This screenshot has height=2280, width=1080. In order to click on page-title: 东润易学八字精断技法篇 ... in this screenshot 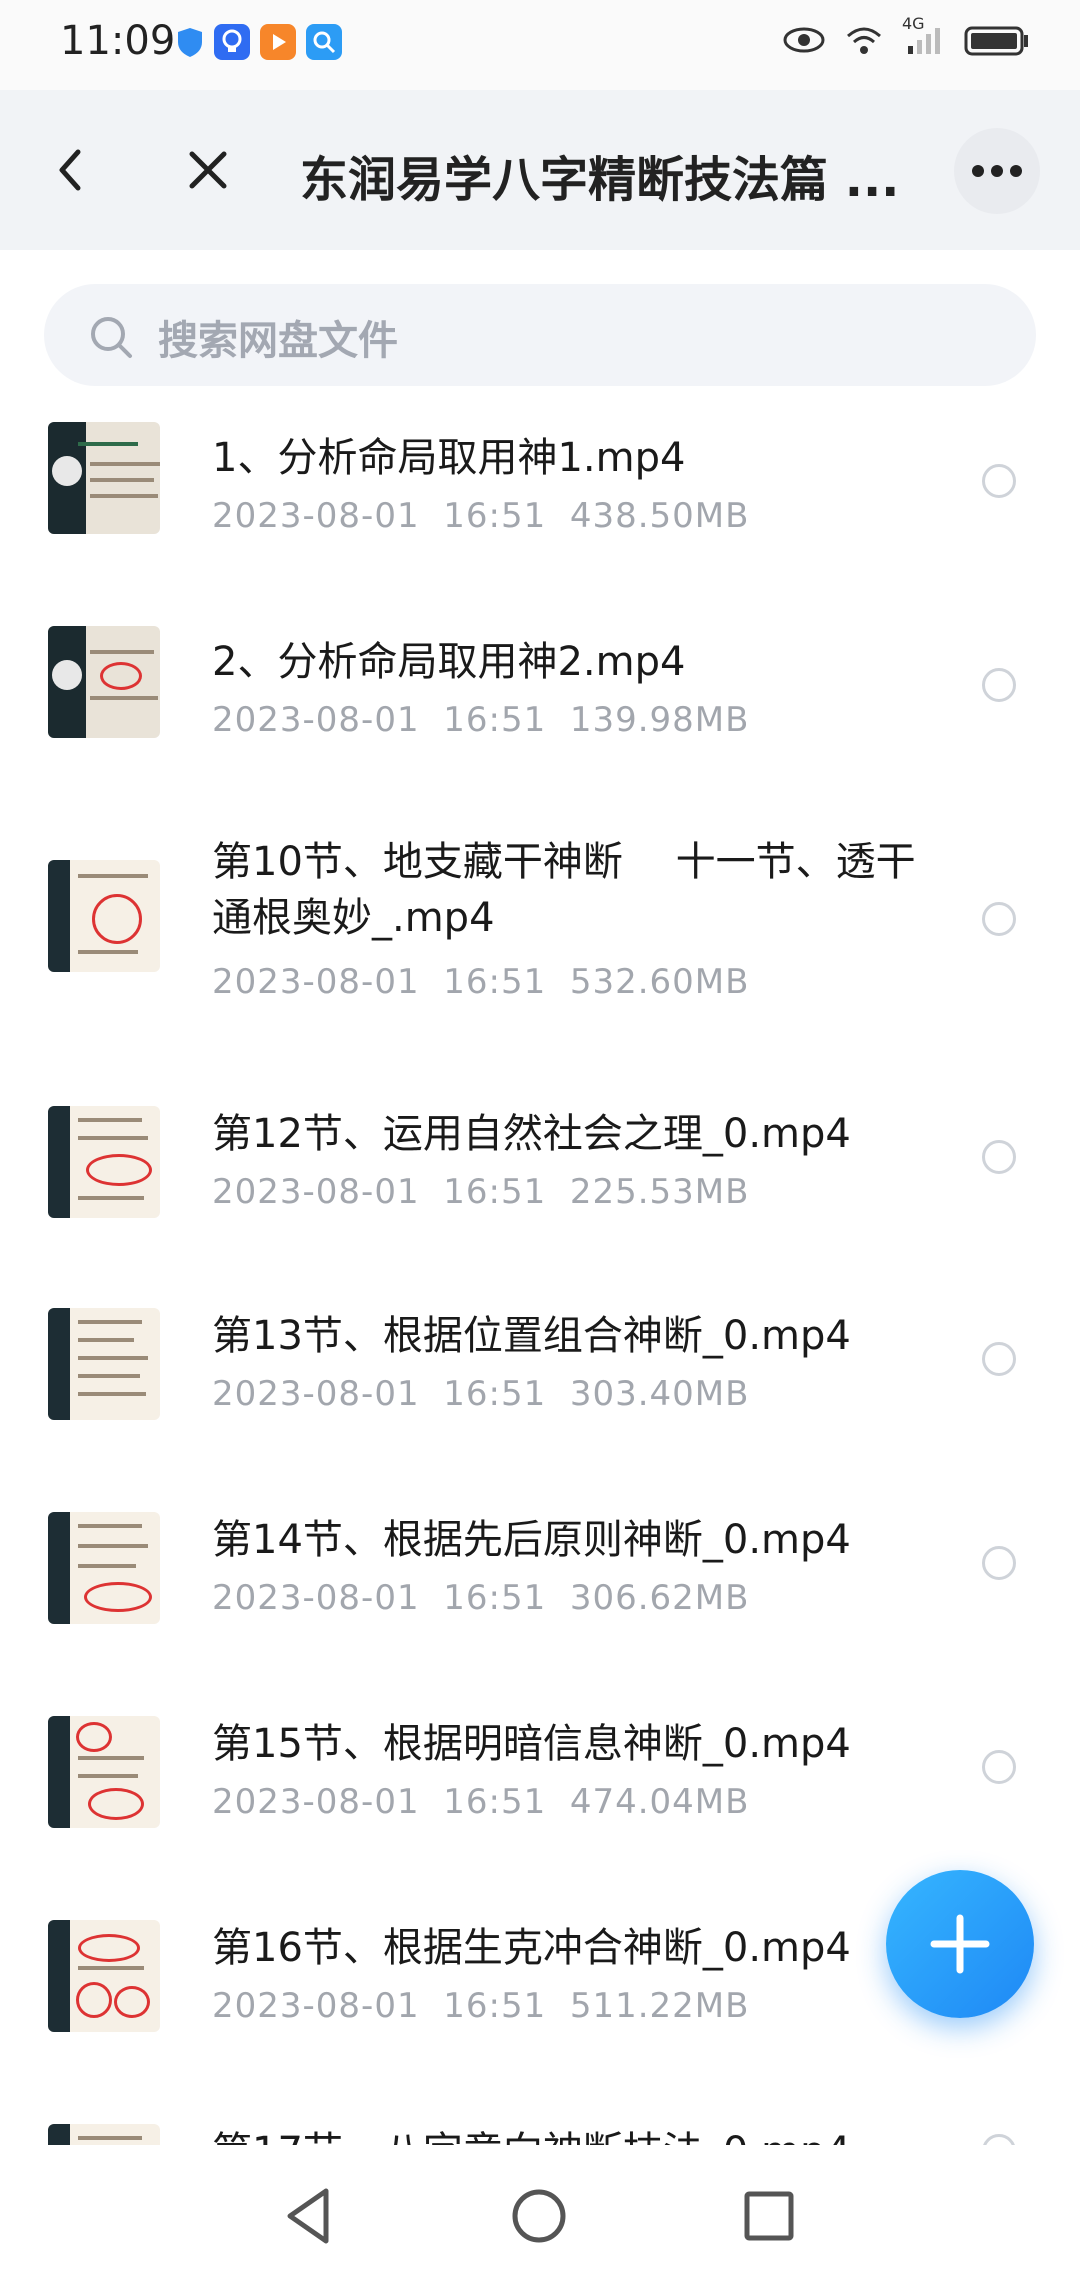, I will do `click(600, 180)`.